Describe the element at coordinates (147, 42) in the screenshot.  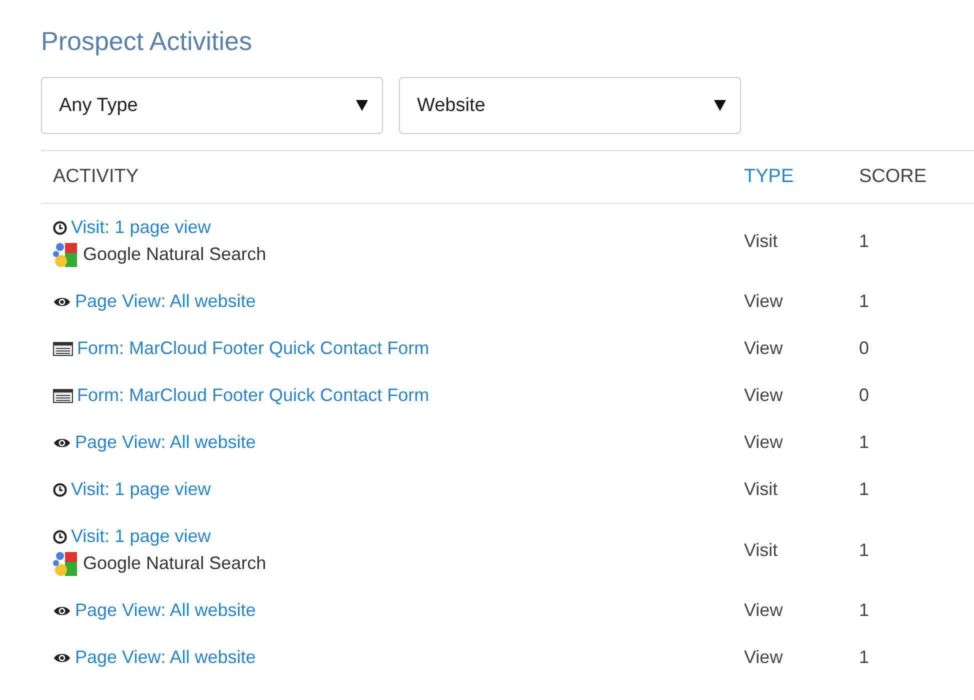
I see `section-title: Prospect Activities` at that location.